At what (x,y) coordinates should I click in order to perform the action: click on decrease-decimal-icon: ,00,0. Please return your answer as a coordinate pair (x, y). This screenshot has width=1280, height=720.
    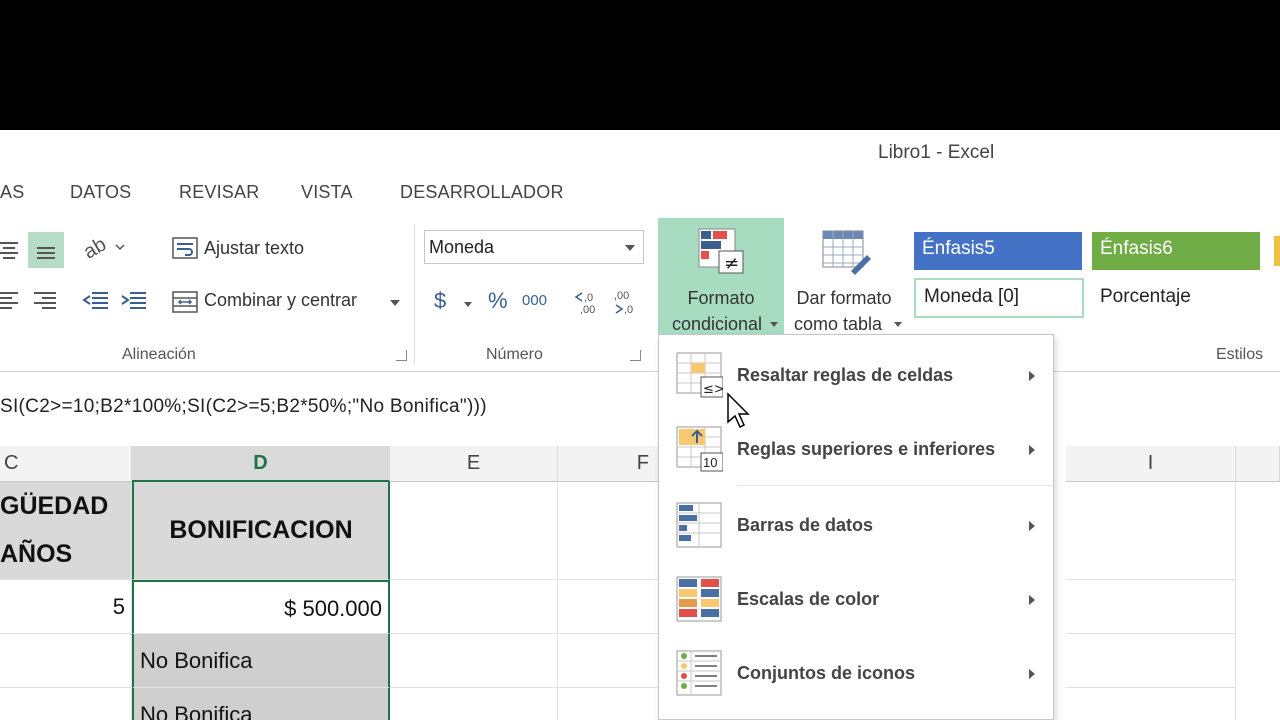
    Looking at the image, I should click on (625, 301).